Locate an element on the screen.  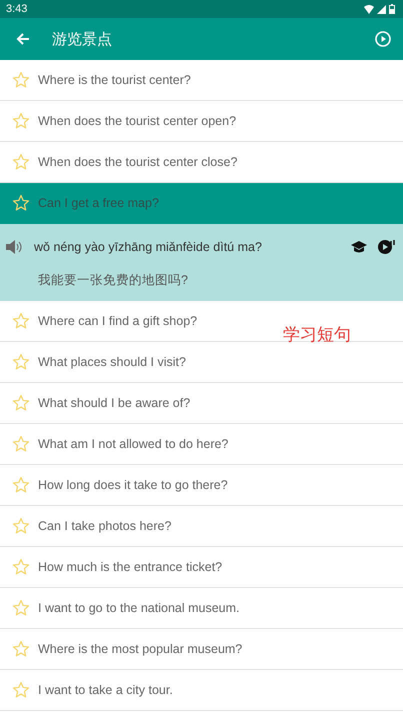
battery-icon is located at coordinates (392, 9).